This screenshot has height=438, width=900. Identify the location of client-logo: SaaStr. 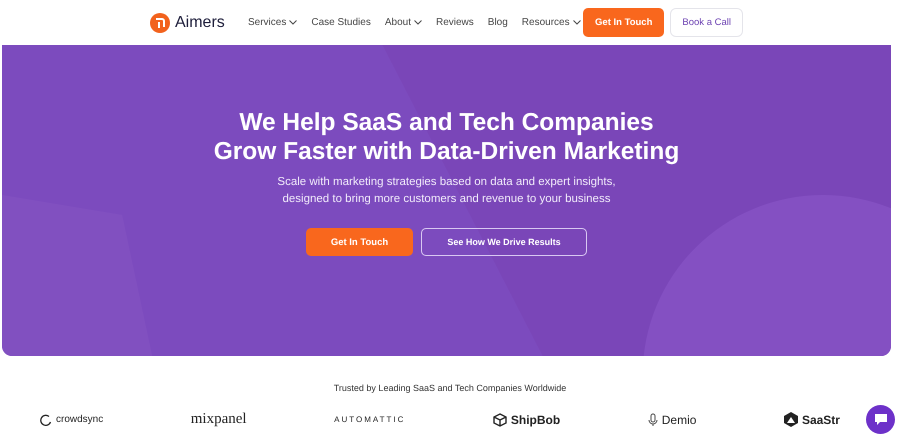
(821, 419).